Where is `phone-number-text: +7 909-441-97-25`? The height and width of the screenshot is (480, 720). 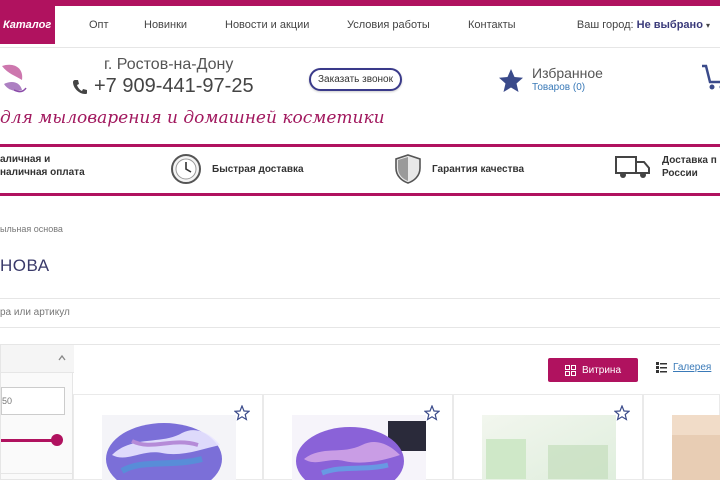
phone-number-text: +7 909-441-97-25 is located at coordinates (174, 86).